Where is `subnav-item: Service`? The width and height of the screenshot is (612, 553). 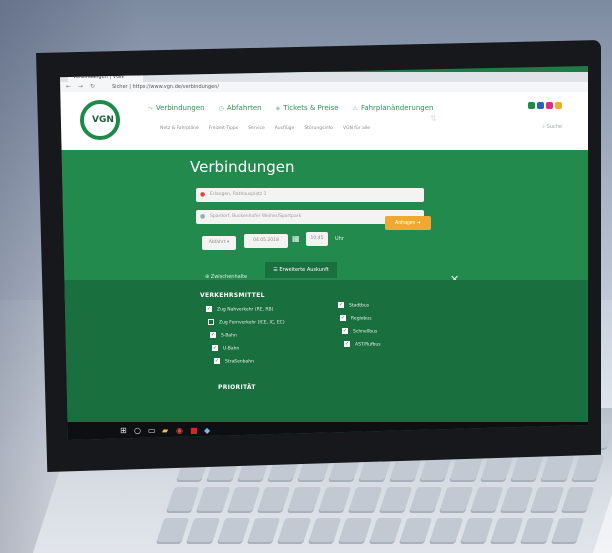 subnav-item: Service is located at coordinates (256, 128).